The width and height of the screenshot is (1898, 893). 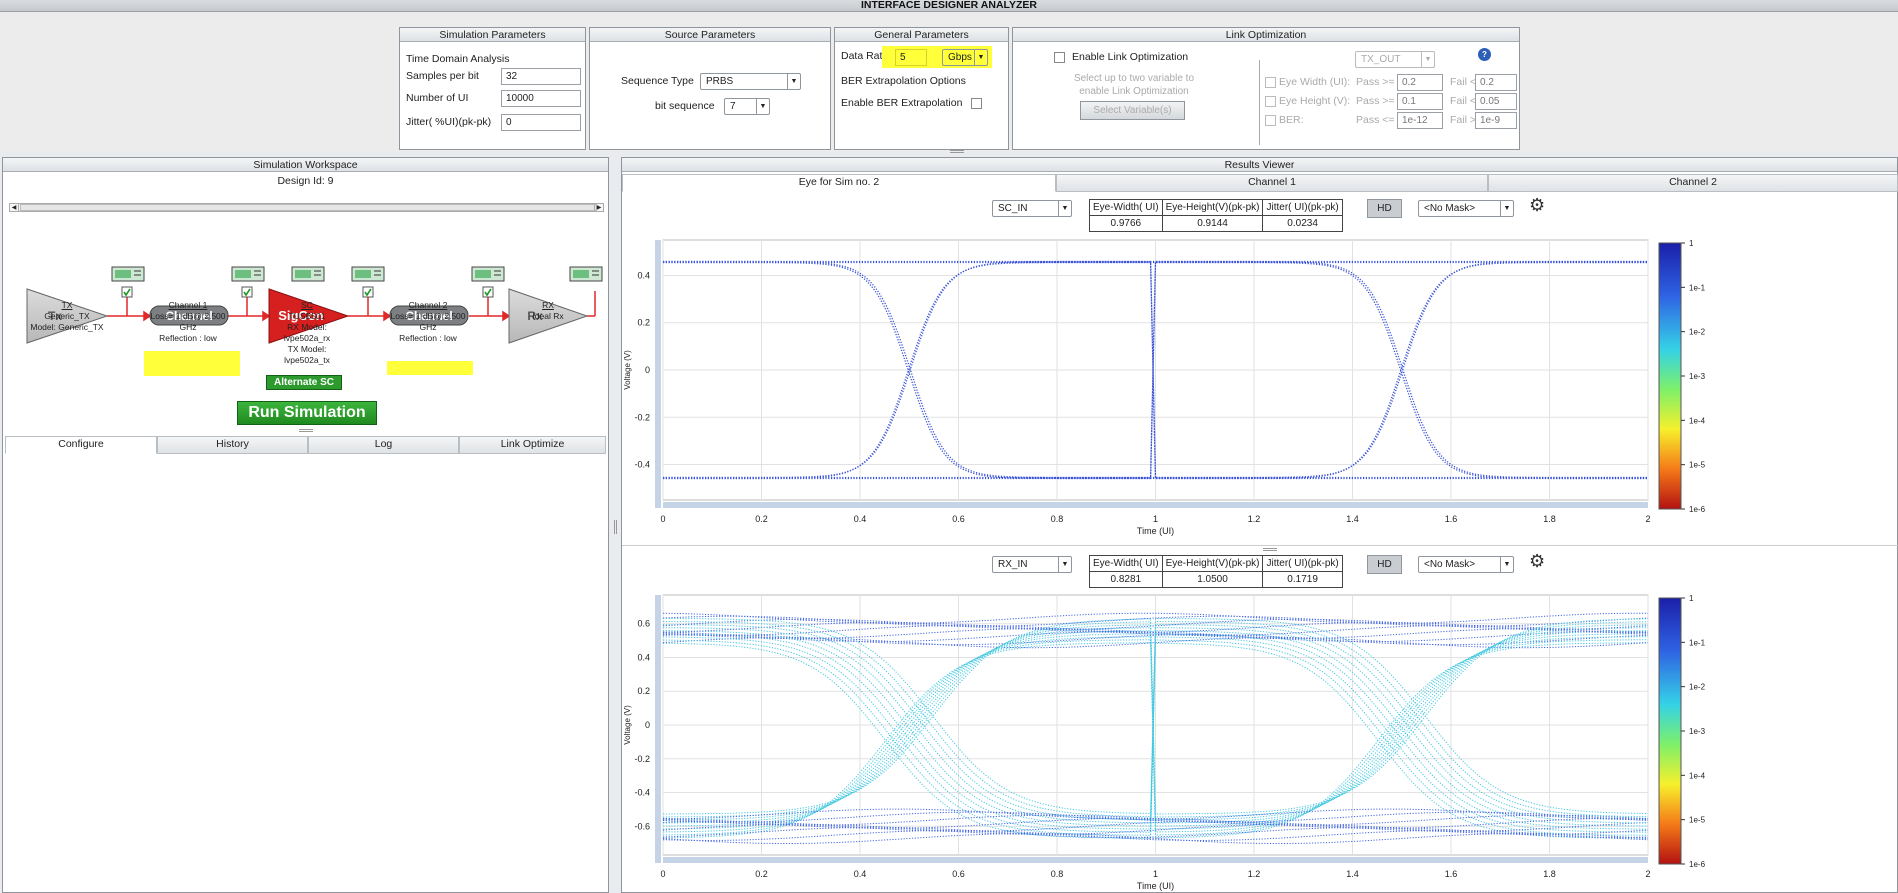 I want to click on link-opt-pass-input: 0.1, so click(x=1420, y=101).